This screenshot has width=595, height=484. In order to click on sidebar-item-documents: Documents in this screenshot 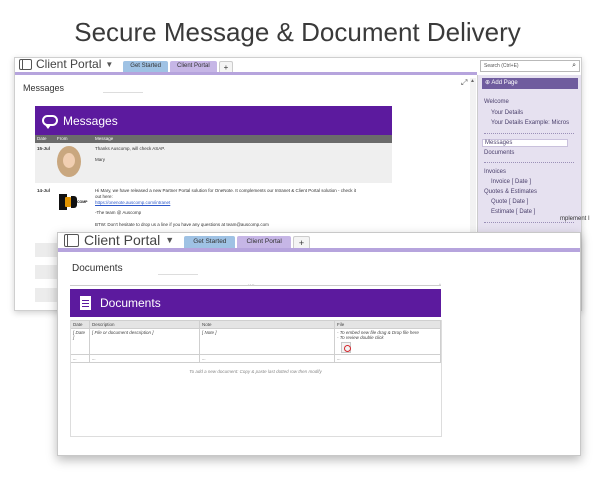, I will do `click(499, 153)`.